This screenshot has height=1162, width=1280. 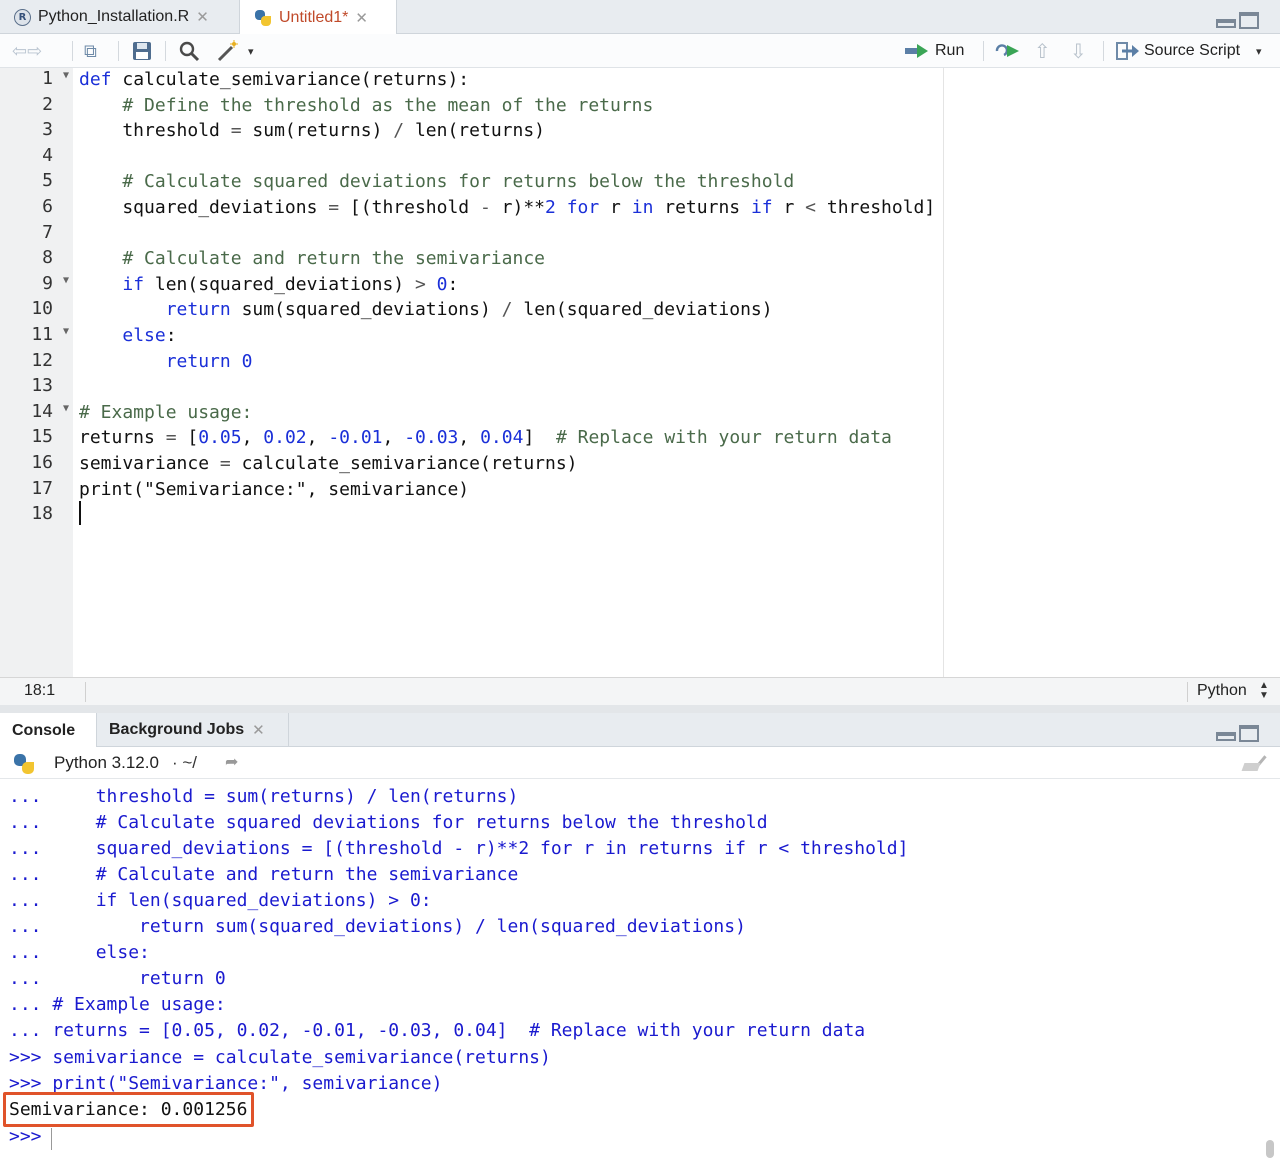 I want to click on save-icon, so click(x=142, y=51).